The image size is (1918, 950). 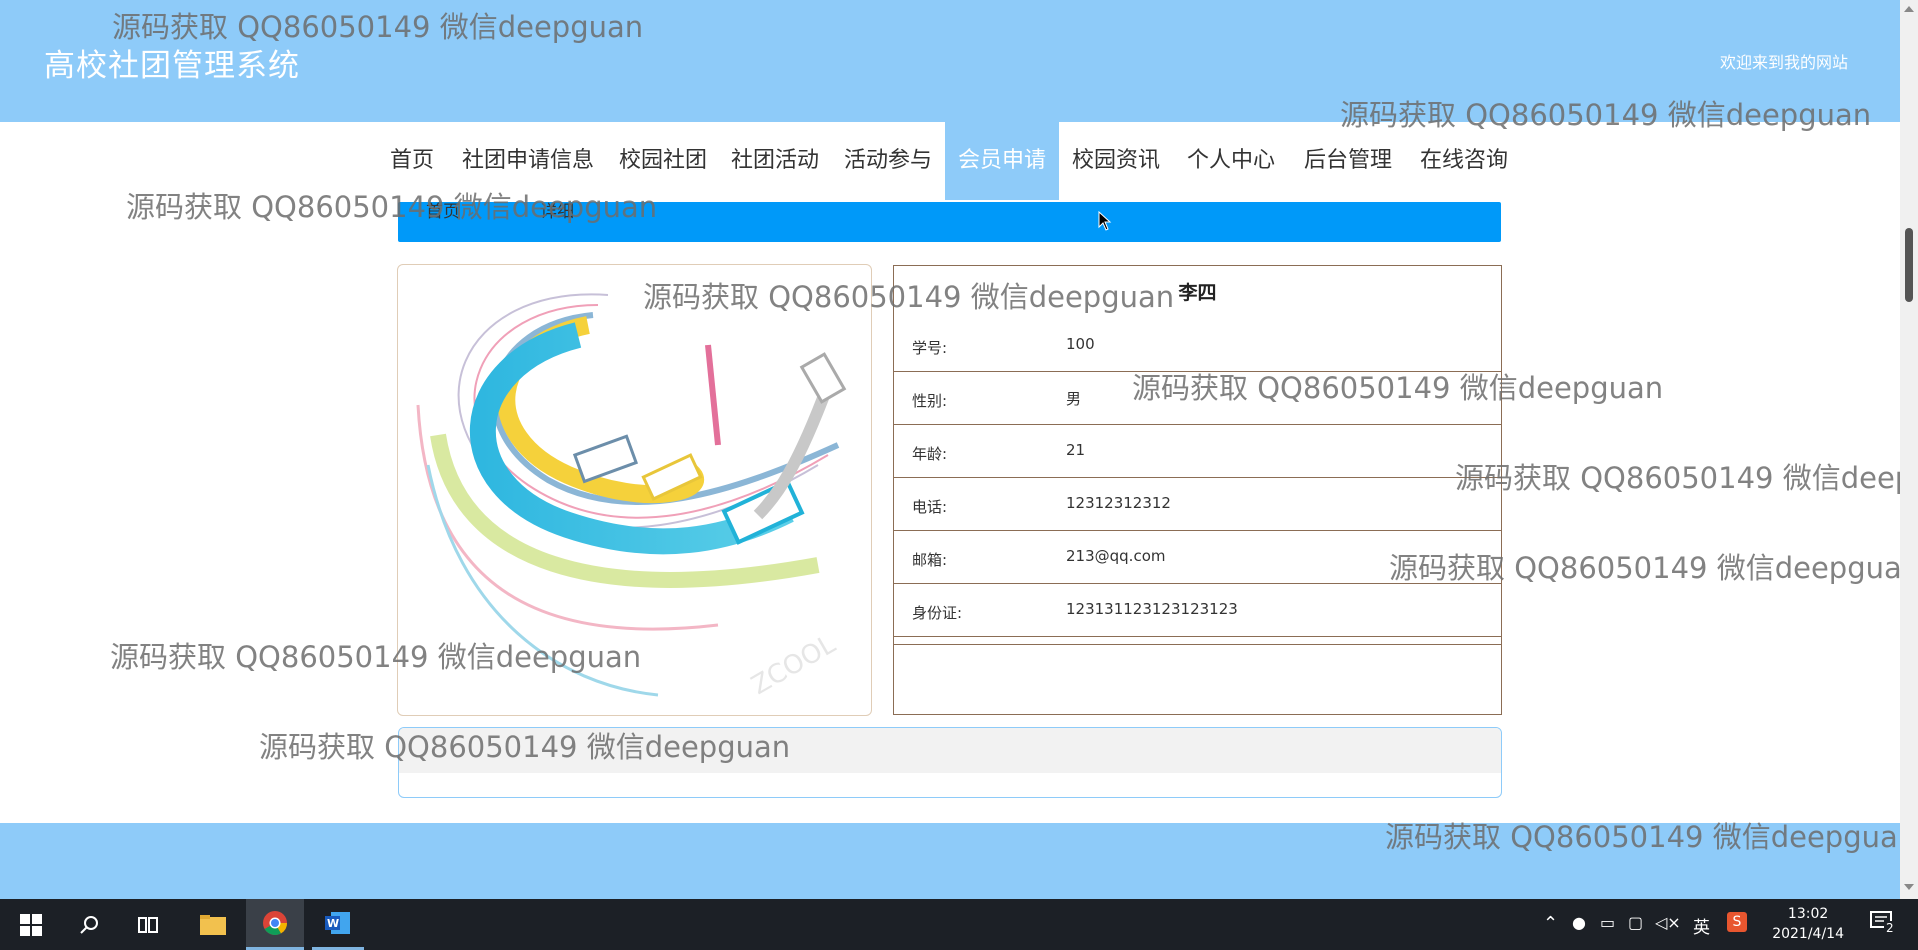 I want to click on system-clock: 13:02 2021/4/14, so click(x=1808, y=924).